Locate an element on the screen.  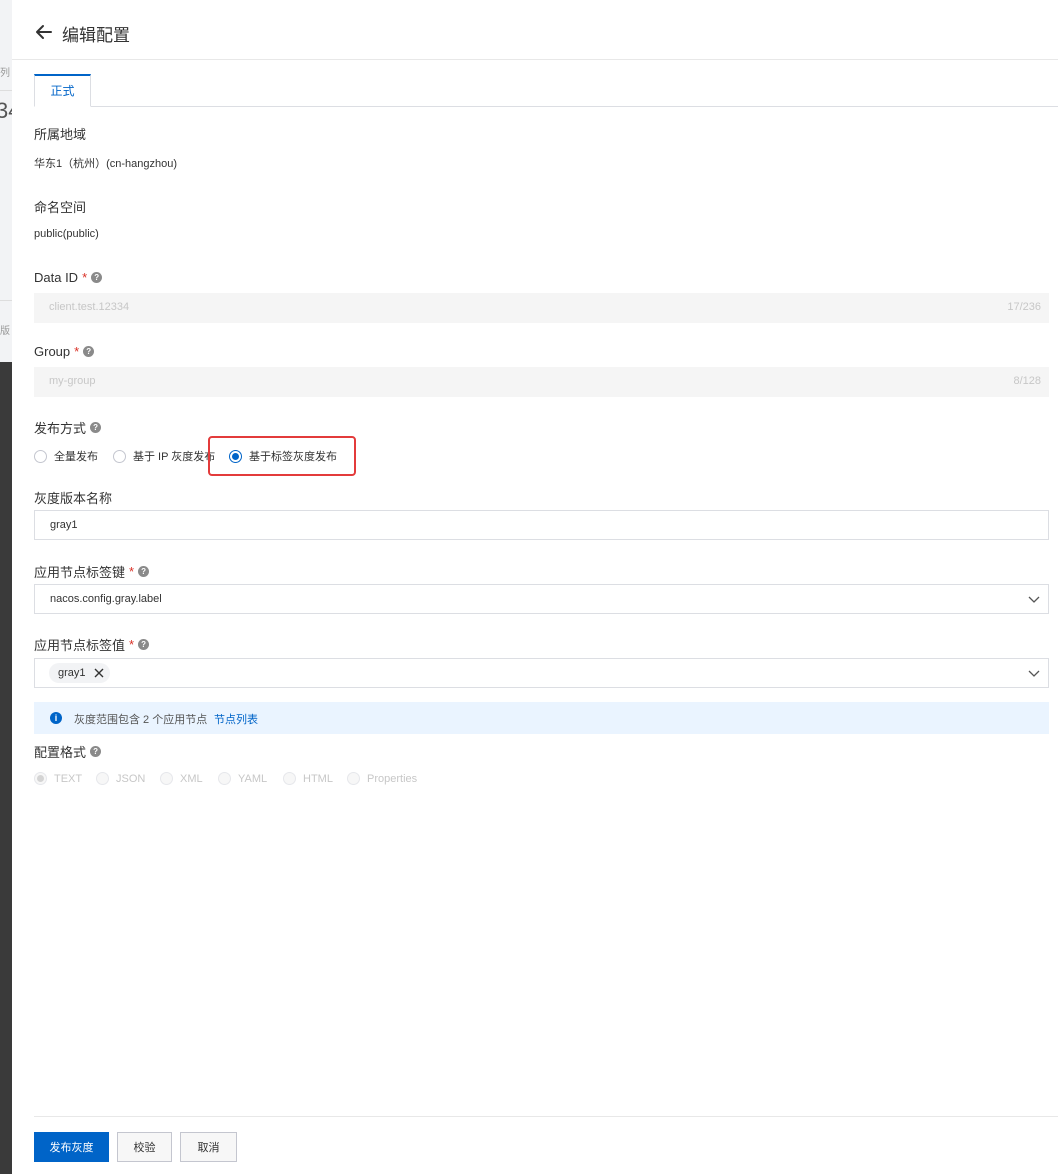
background-number: 34 is located at coordinates (6, 110).